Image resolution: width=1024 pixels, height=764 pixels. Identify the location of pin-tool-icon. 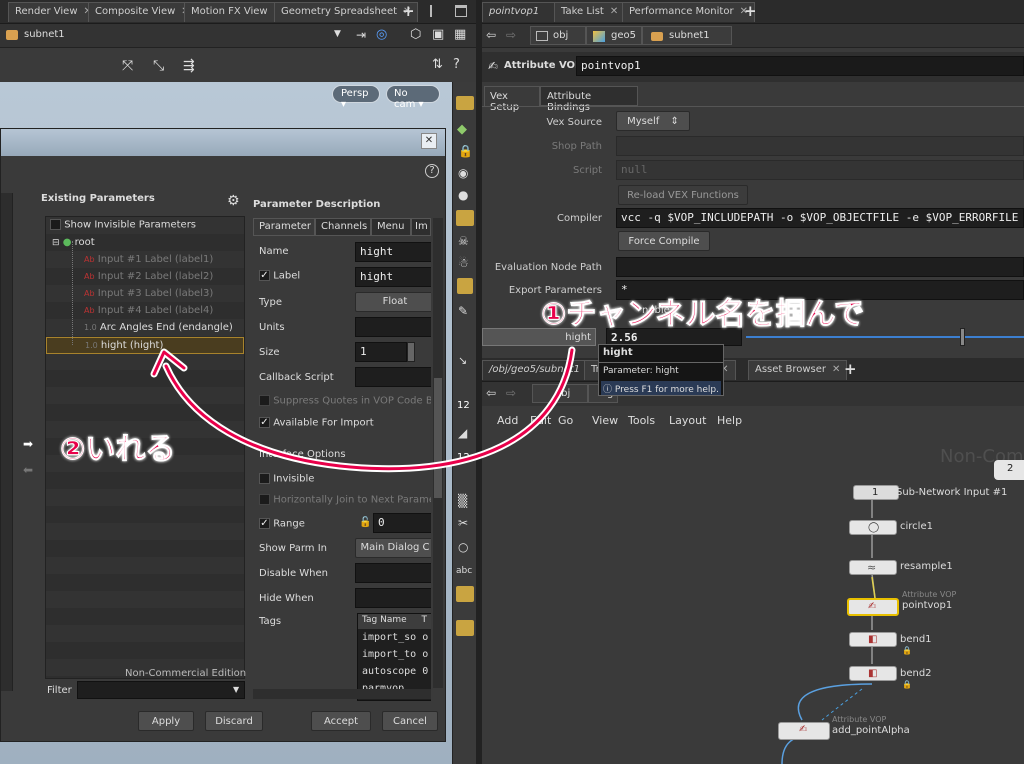
(465, 628).